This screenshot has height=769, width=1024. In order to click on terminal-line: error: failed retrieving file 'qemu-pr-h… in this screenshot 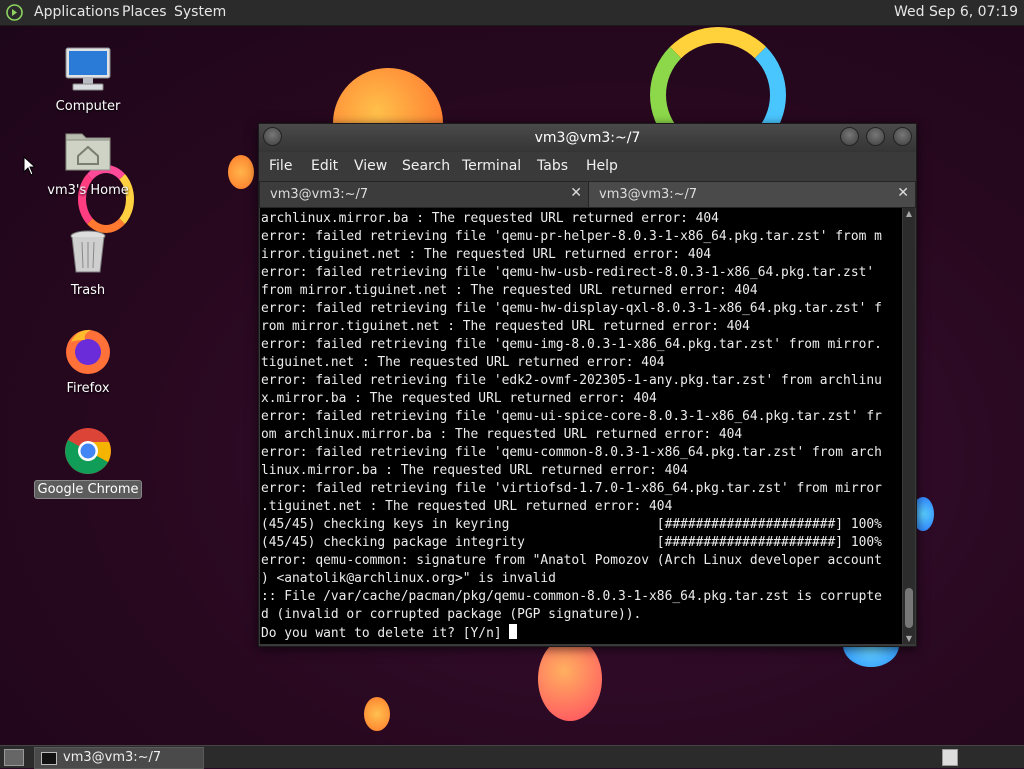, I will do `click(571, 236)`.